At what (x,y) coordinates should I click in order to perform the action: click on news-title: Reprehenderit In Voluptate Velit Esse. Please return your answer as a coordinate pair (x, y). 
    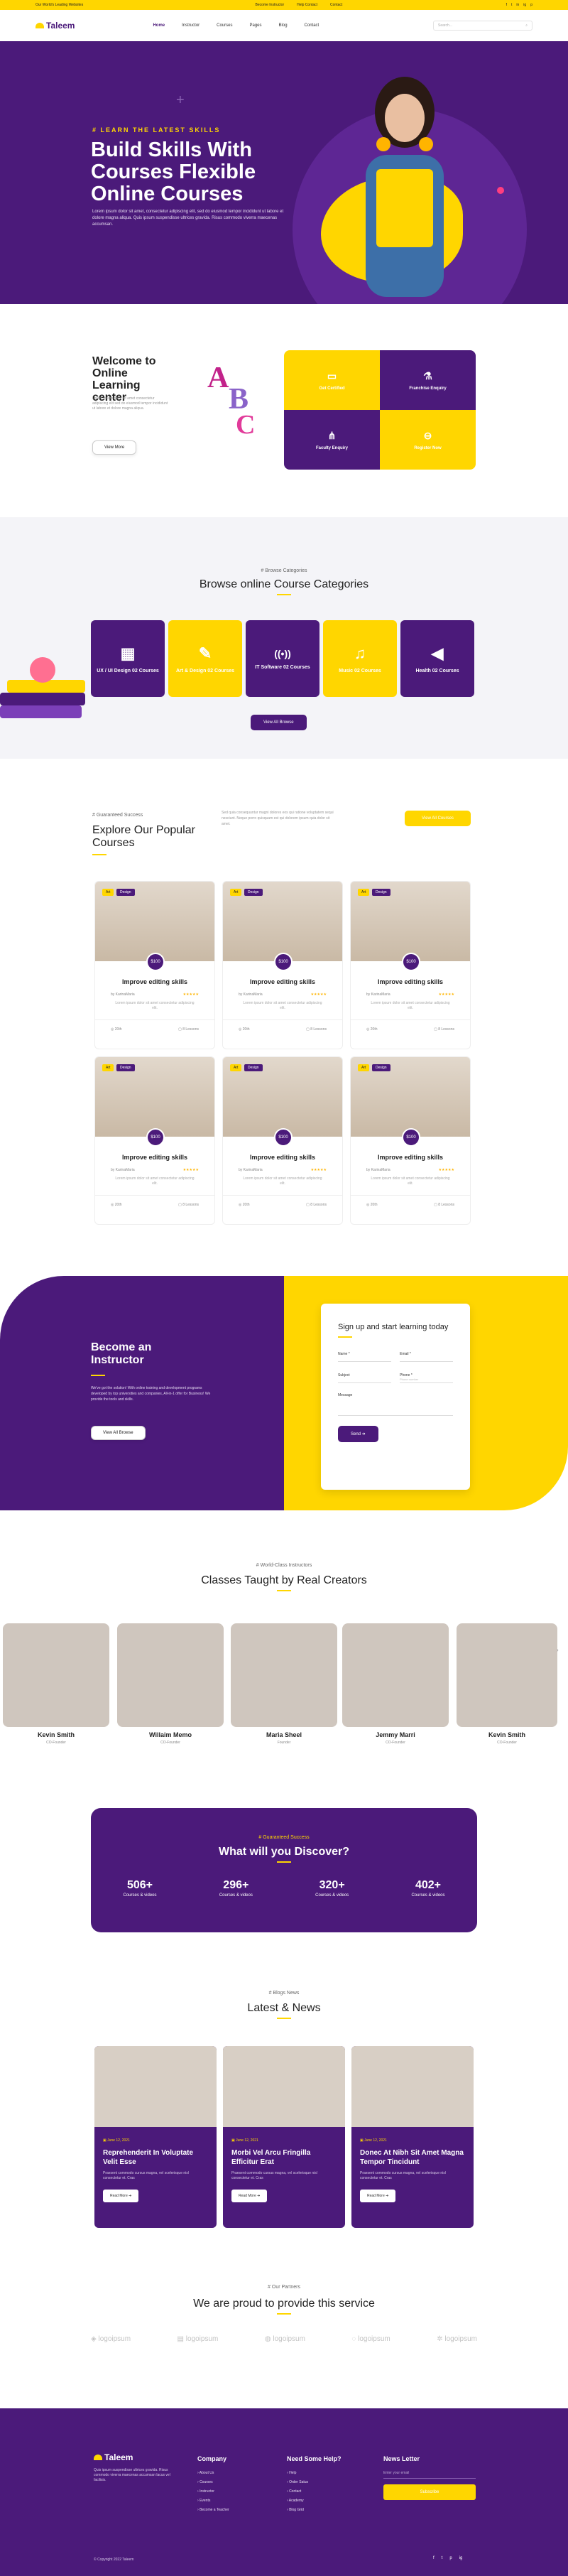
    Looking at the image, I should click on (155, 2157).